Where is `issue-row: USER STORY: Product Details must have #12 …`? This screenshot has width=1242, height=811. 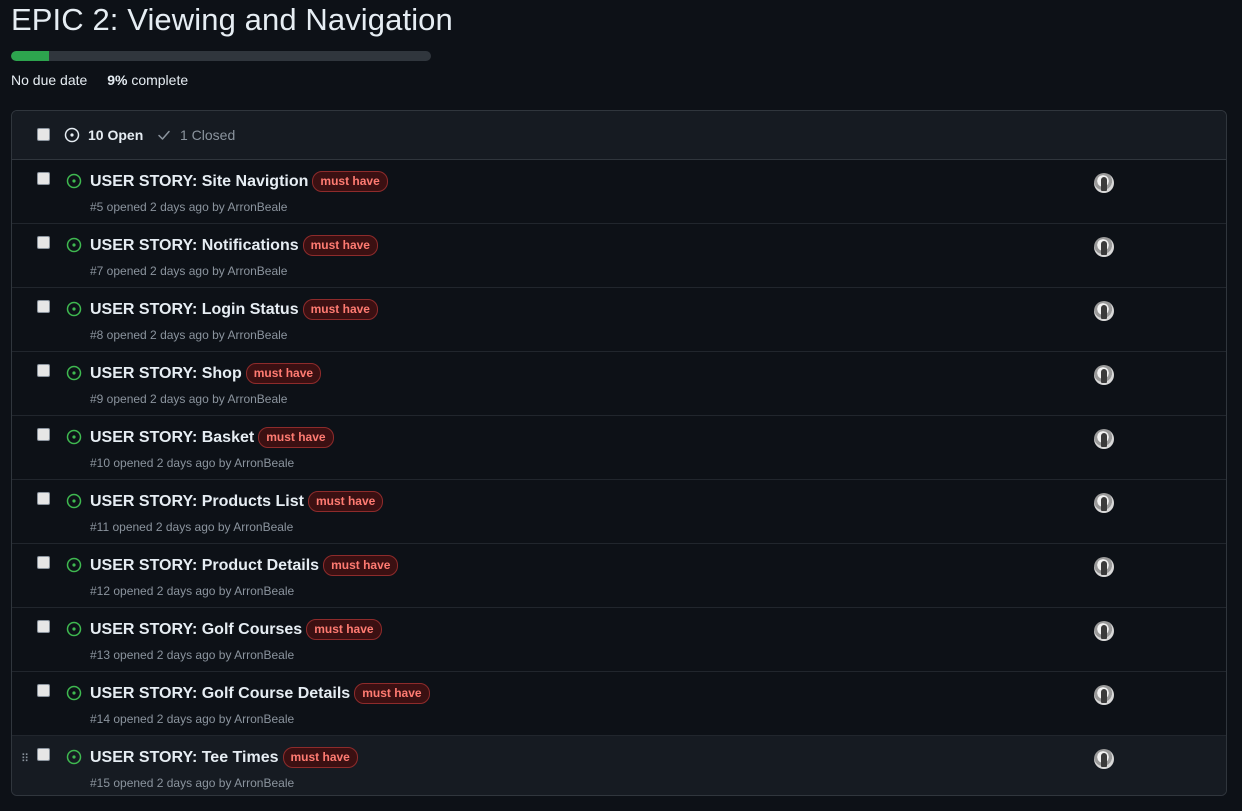 issue-row: USER STORY: Product Details must have #12 … is located at coordinates (619, 576).